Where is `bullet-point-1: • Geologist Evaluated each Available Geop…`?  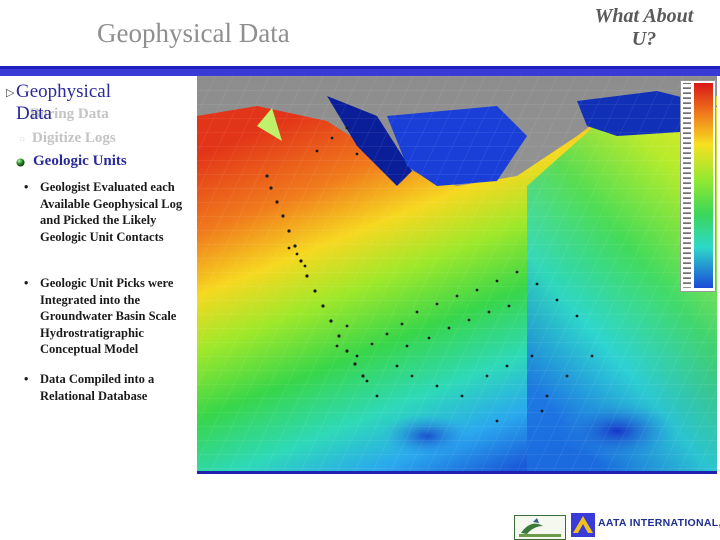 bullet-point-1: • Geologist Evaluated each Available Geop… is located at coordinates (103, 212).